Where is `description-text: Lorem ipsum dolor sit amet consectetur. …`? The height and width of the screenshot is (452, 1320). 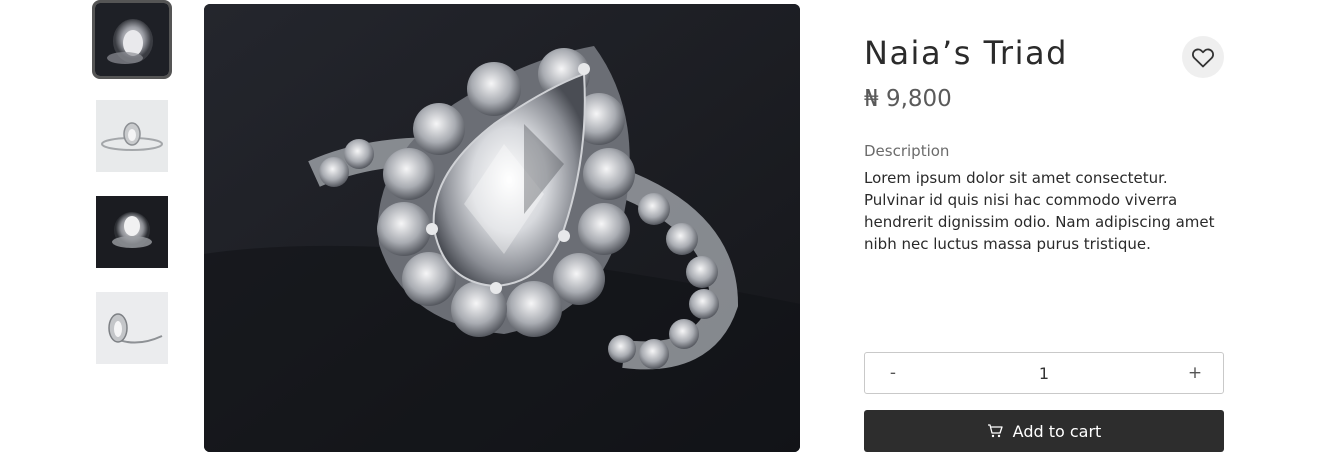
description-text: Lorem ipsum dolor sit amet consectetur. … is located at coordinates (1039, 211).